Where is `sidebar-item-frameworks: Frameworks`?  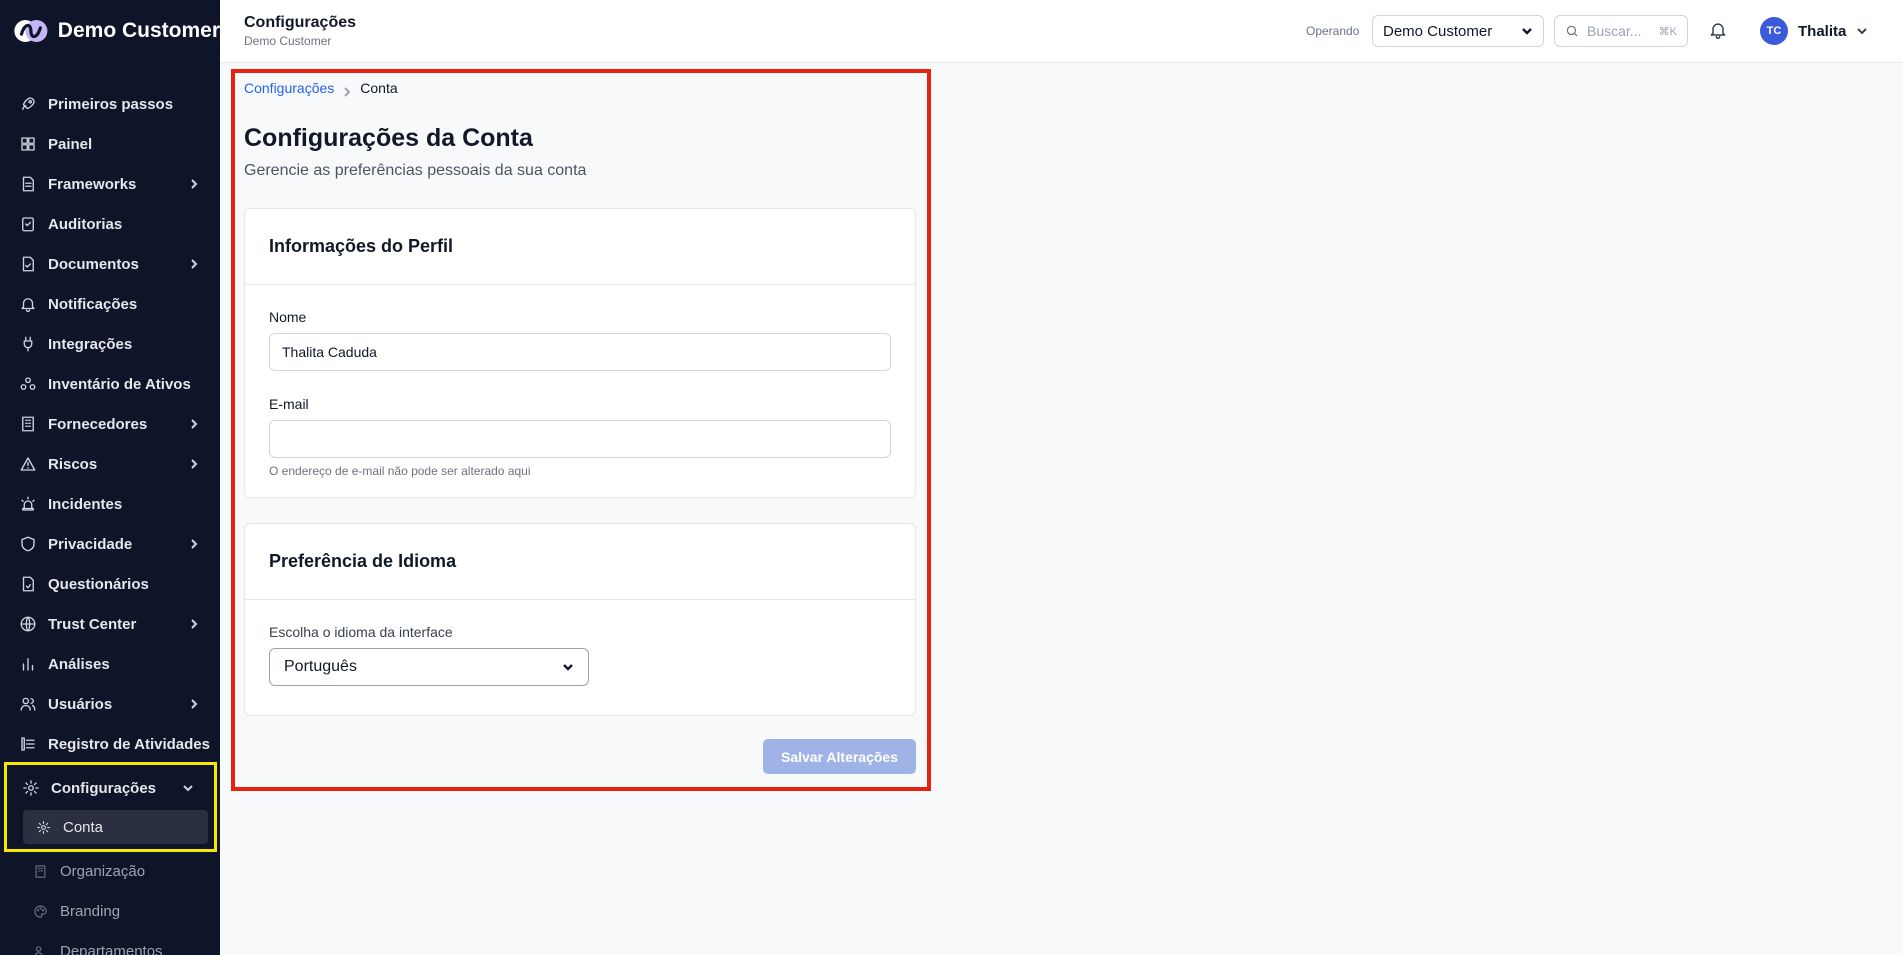 sidebar-item-frameworks: Frameworks is located at coordinates (110, 184).